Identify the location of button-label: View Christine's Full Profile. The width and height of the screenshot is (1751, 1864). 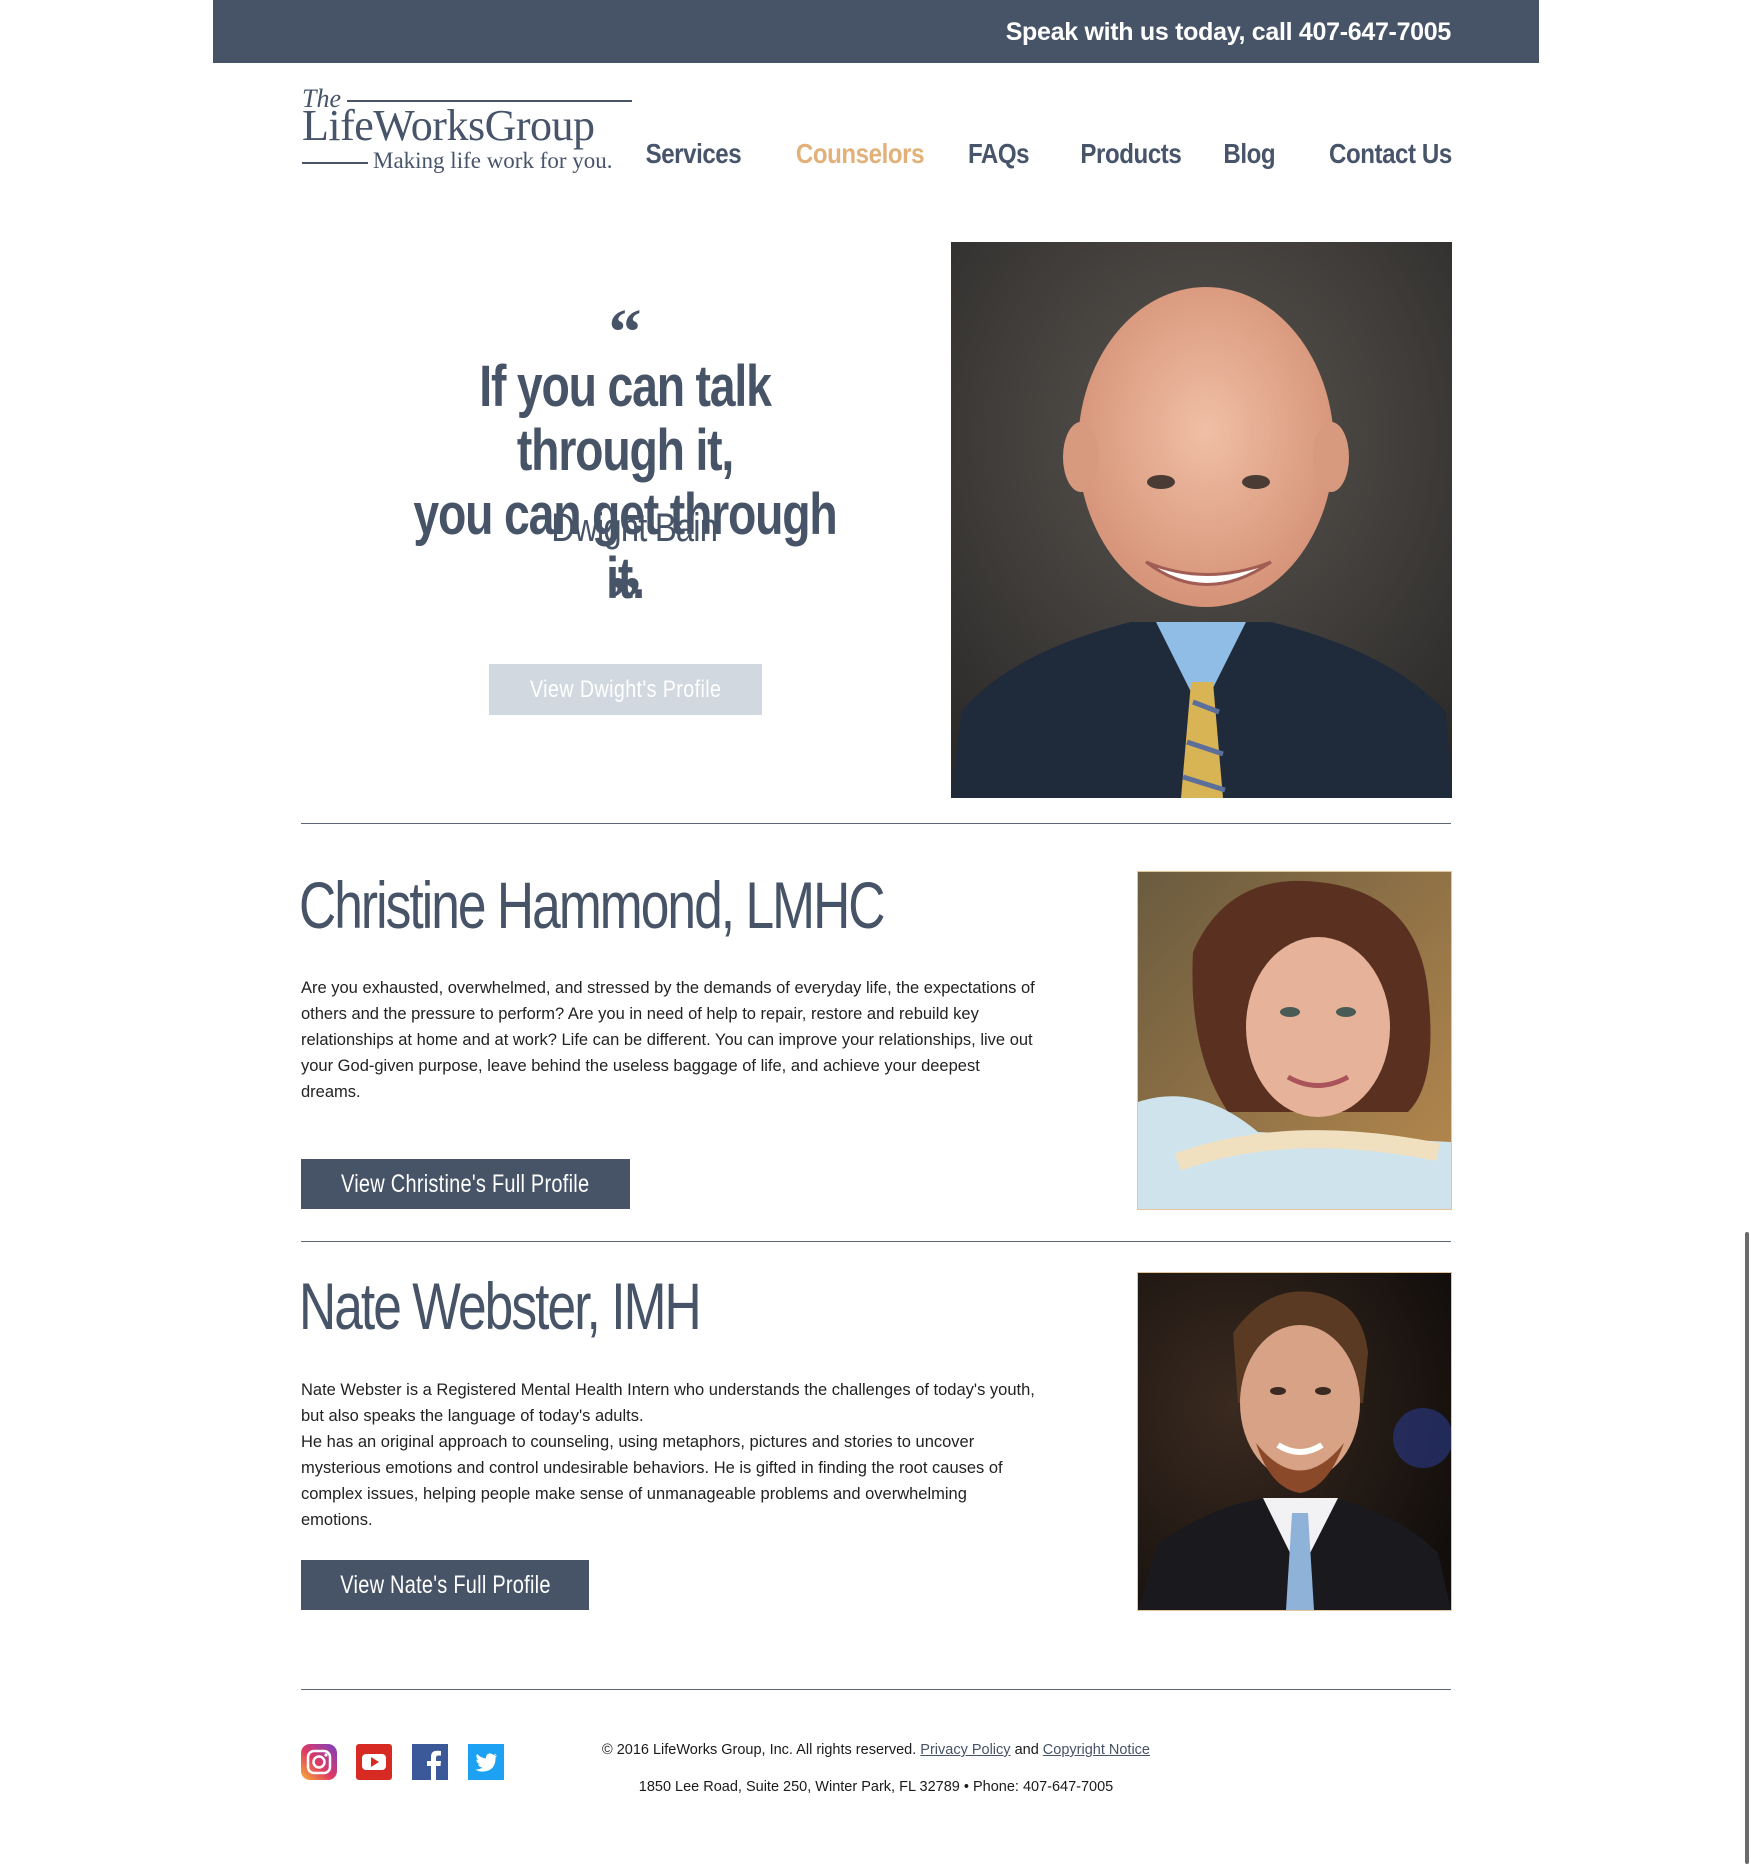
(465, 1183).